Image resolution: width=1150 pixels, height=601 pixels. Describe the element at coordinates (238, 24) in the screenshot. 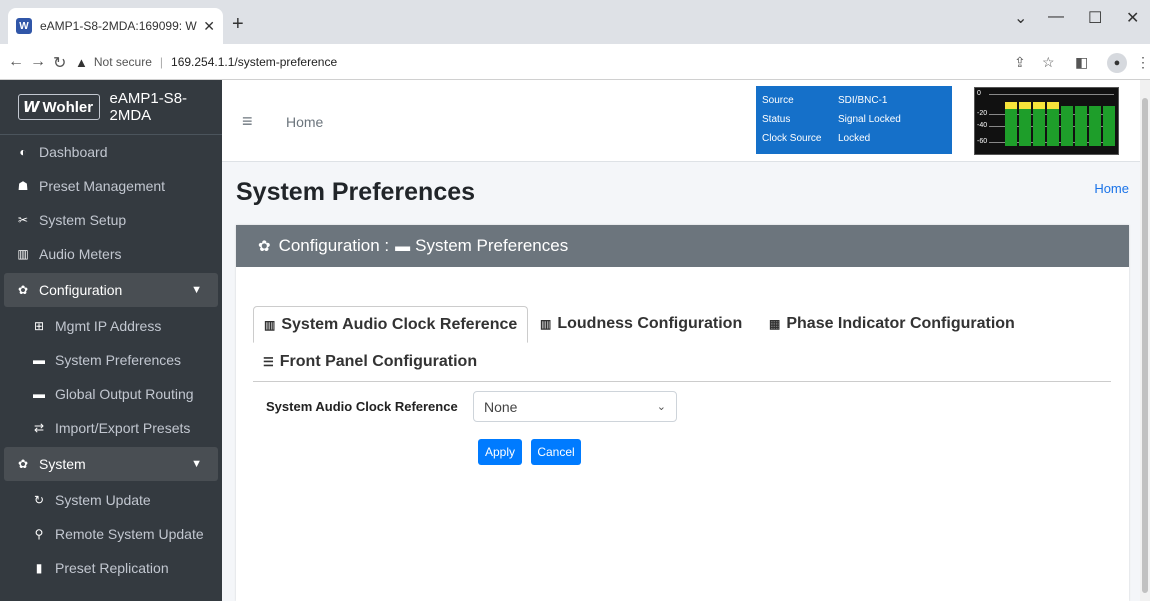

I see `new-tab-icon: +` at that location.